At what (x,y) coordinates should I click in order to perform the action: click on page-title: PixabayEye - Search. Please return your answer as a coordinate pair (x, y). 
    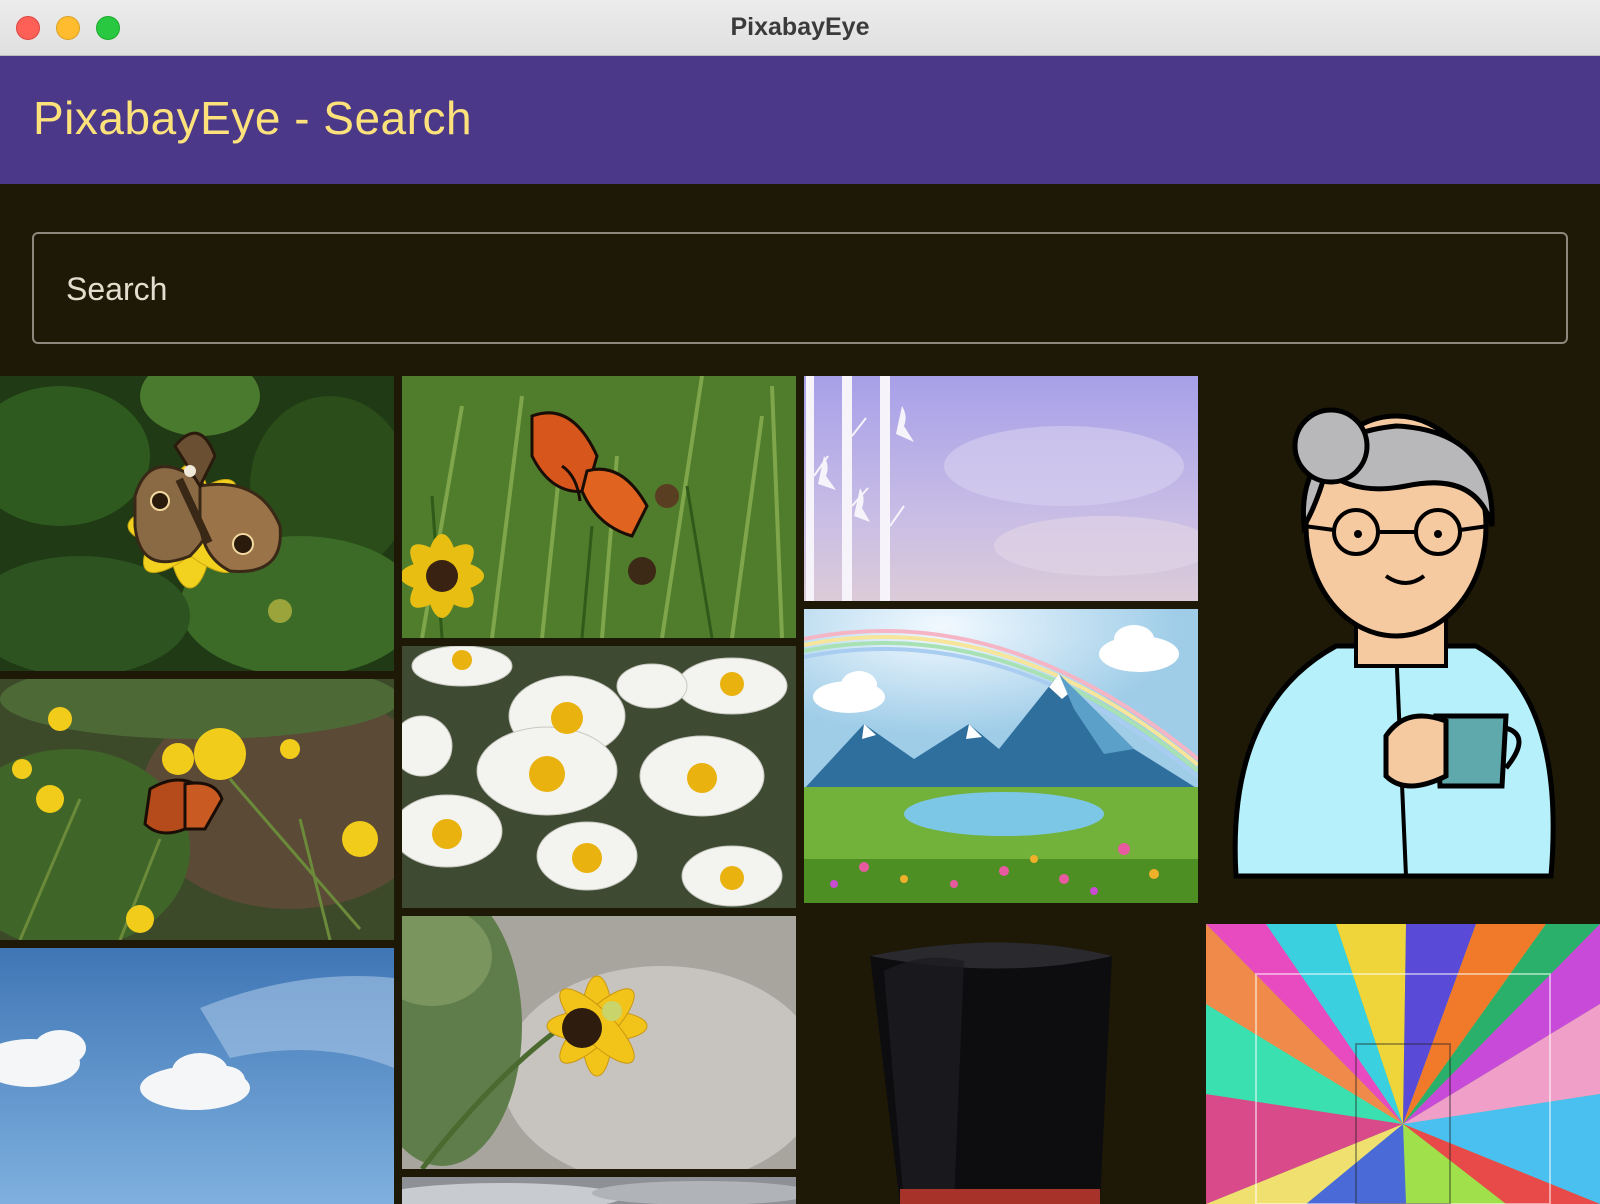
    Looking at the image, I should click on (253, 118).